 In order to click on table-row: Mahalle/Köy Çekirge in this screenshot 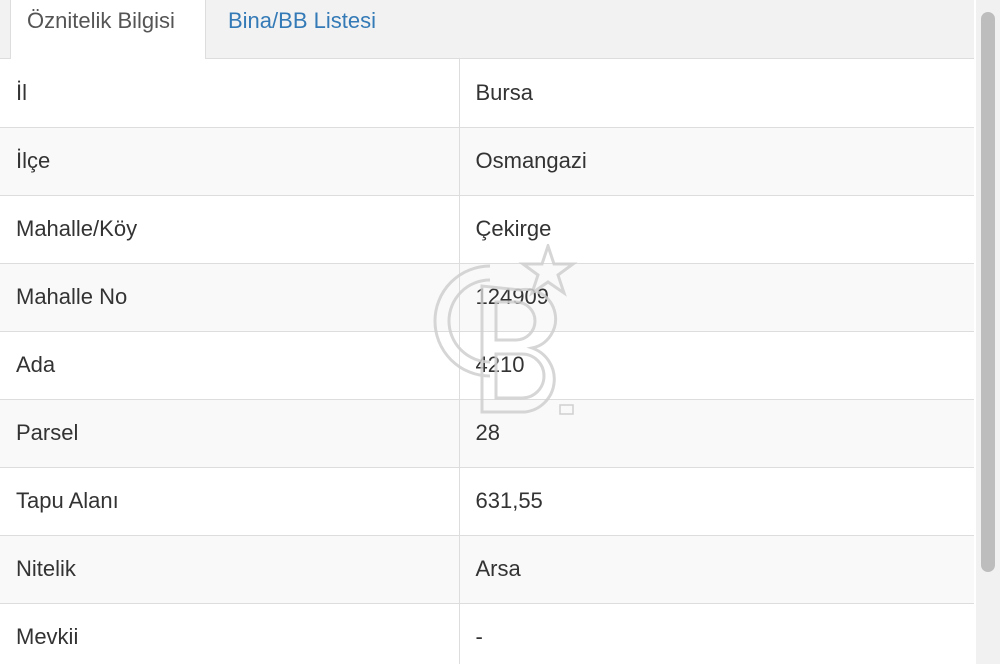, I will do `click(487, 229)`.